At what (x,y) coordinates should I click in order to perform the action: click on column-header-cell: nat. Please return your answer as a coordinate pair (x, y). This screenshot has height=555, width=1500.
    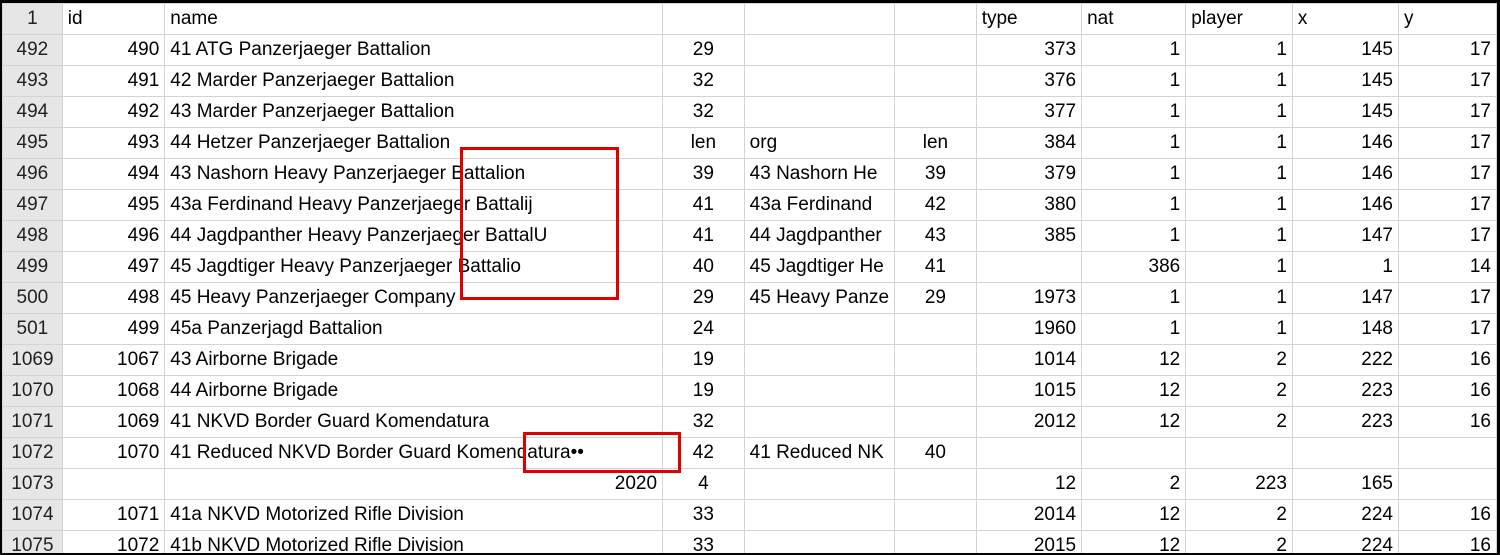
    Looking at the image, I should click on (1134, 19).